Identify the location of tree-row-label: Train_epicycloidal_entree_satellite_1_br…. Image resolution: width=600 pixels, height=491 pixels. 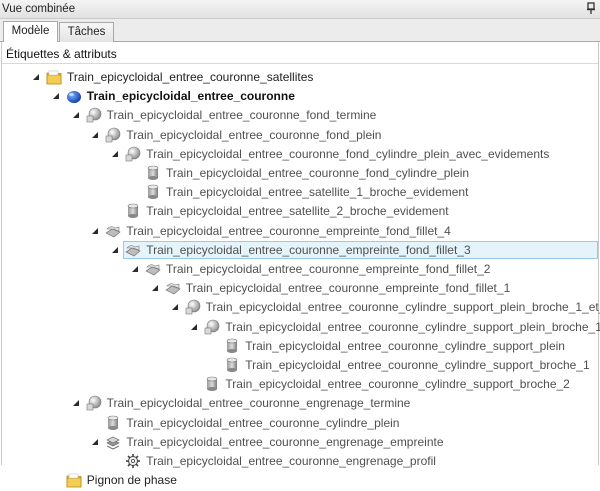
(317, 192).